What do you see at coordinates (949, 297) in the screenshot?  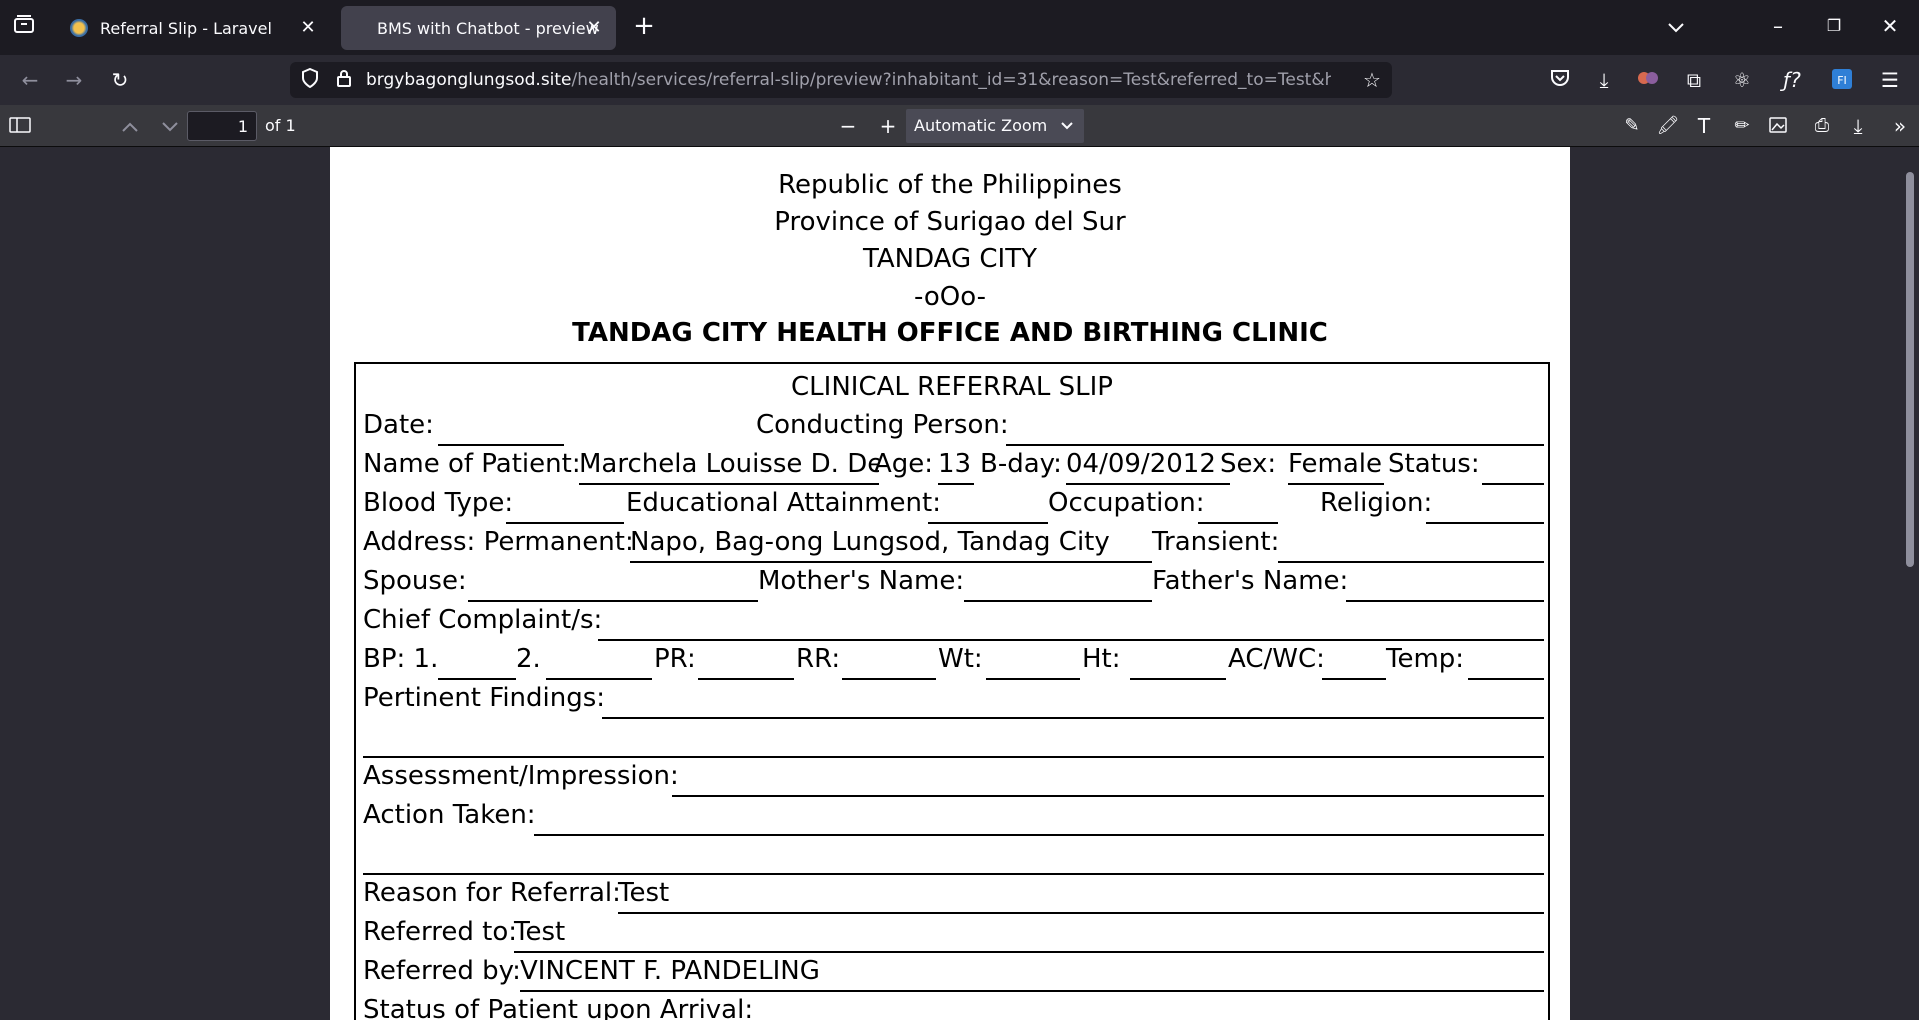 I see `header-line: -oOo-` at bounding box center [949, 297].